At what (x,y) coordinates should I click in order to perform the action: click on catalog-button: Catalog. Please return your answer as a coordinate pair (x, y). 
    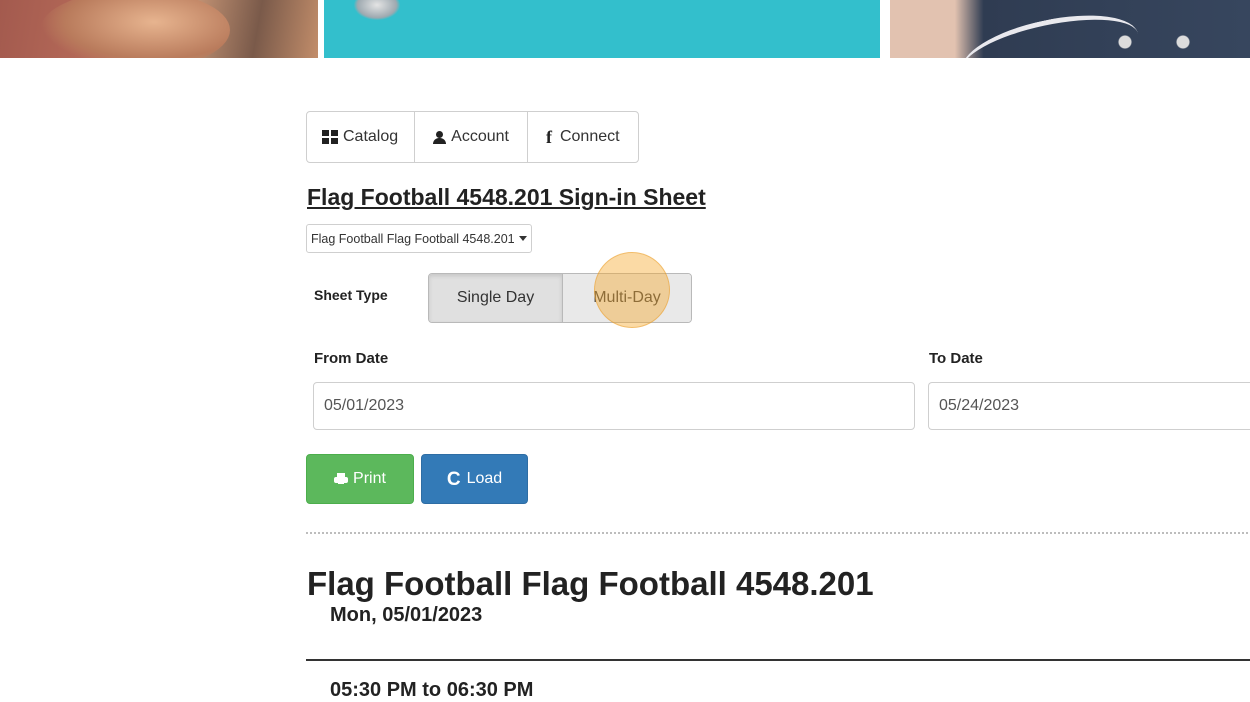
    Looking at the image, I should click on (361, 137).